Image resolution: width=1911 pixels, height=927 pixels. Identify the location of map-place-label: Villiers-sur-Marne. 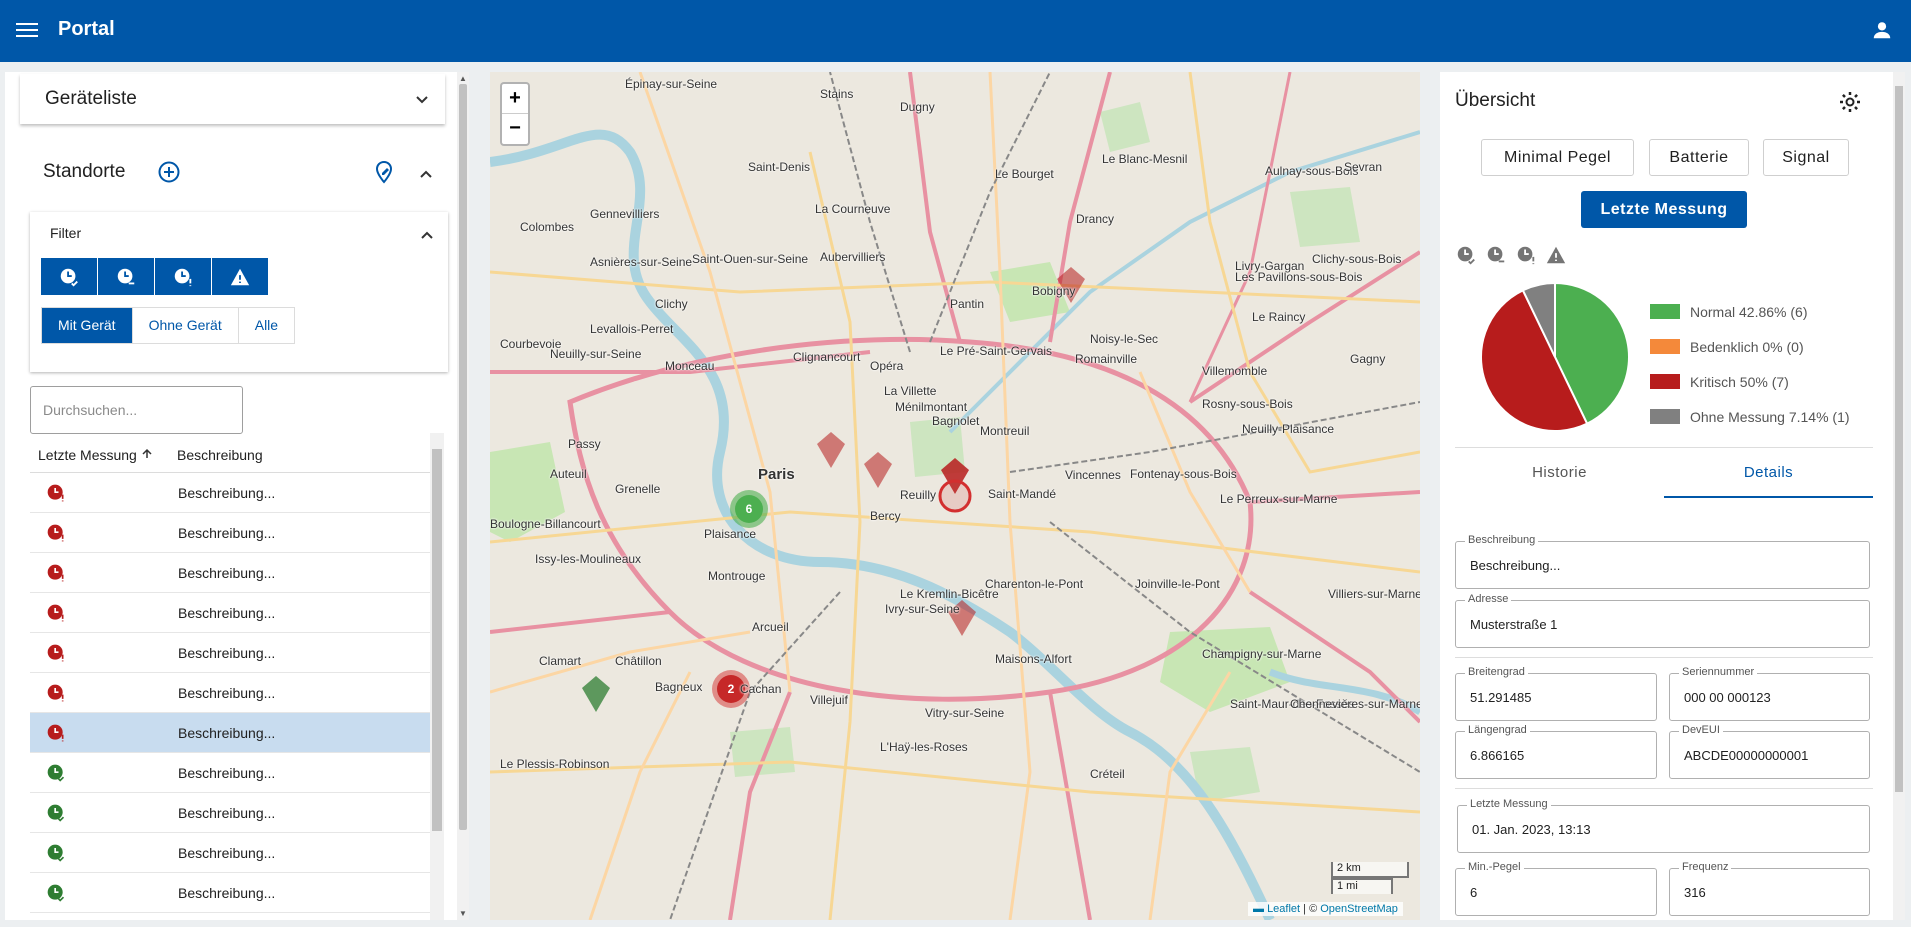
(1374, 594).